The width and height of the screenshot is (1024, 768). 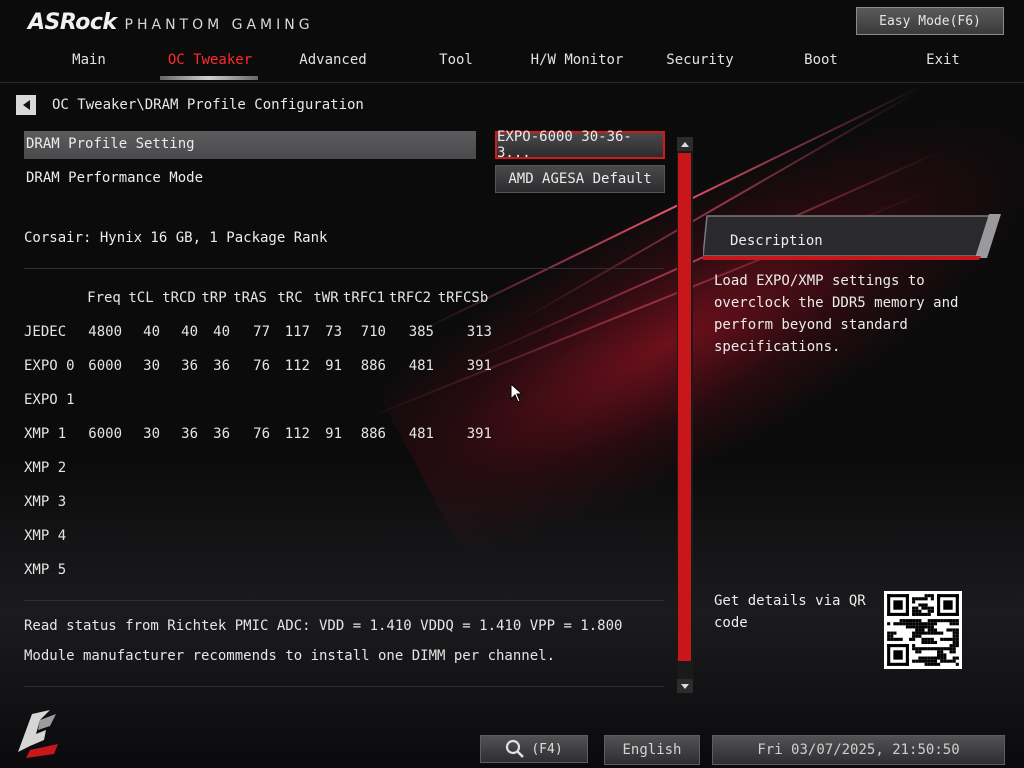 I want to click on scroll-up-button, so click(x=685, y=144).